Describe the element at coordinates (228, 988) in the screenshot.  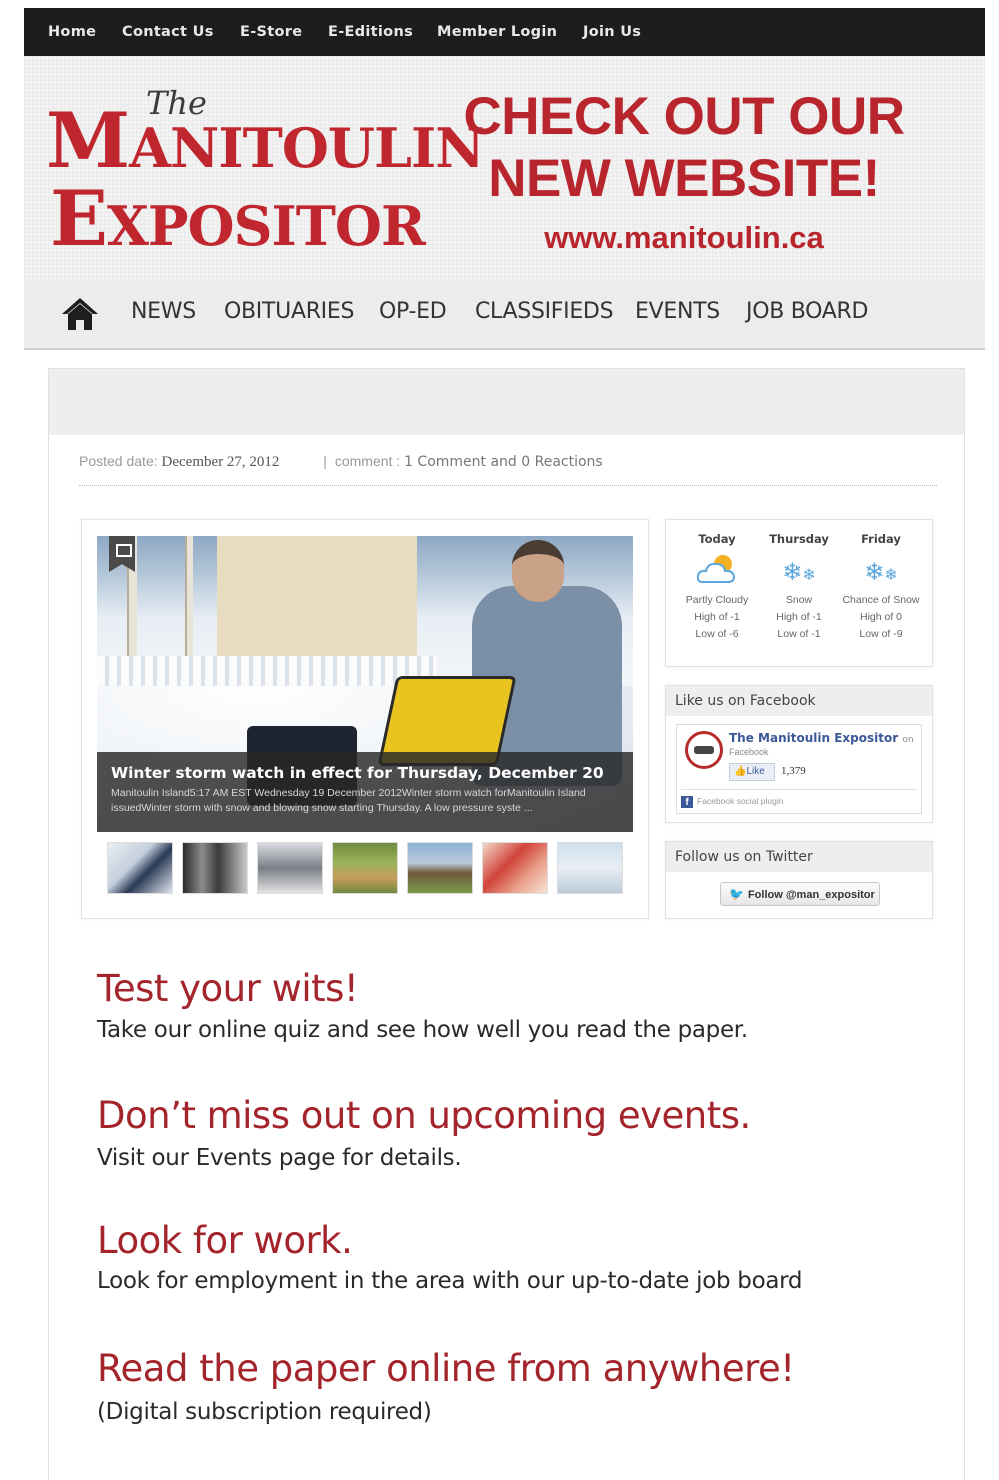
I see `promo-heading-quiz: Test your wits!` at that location.